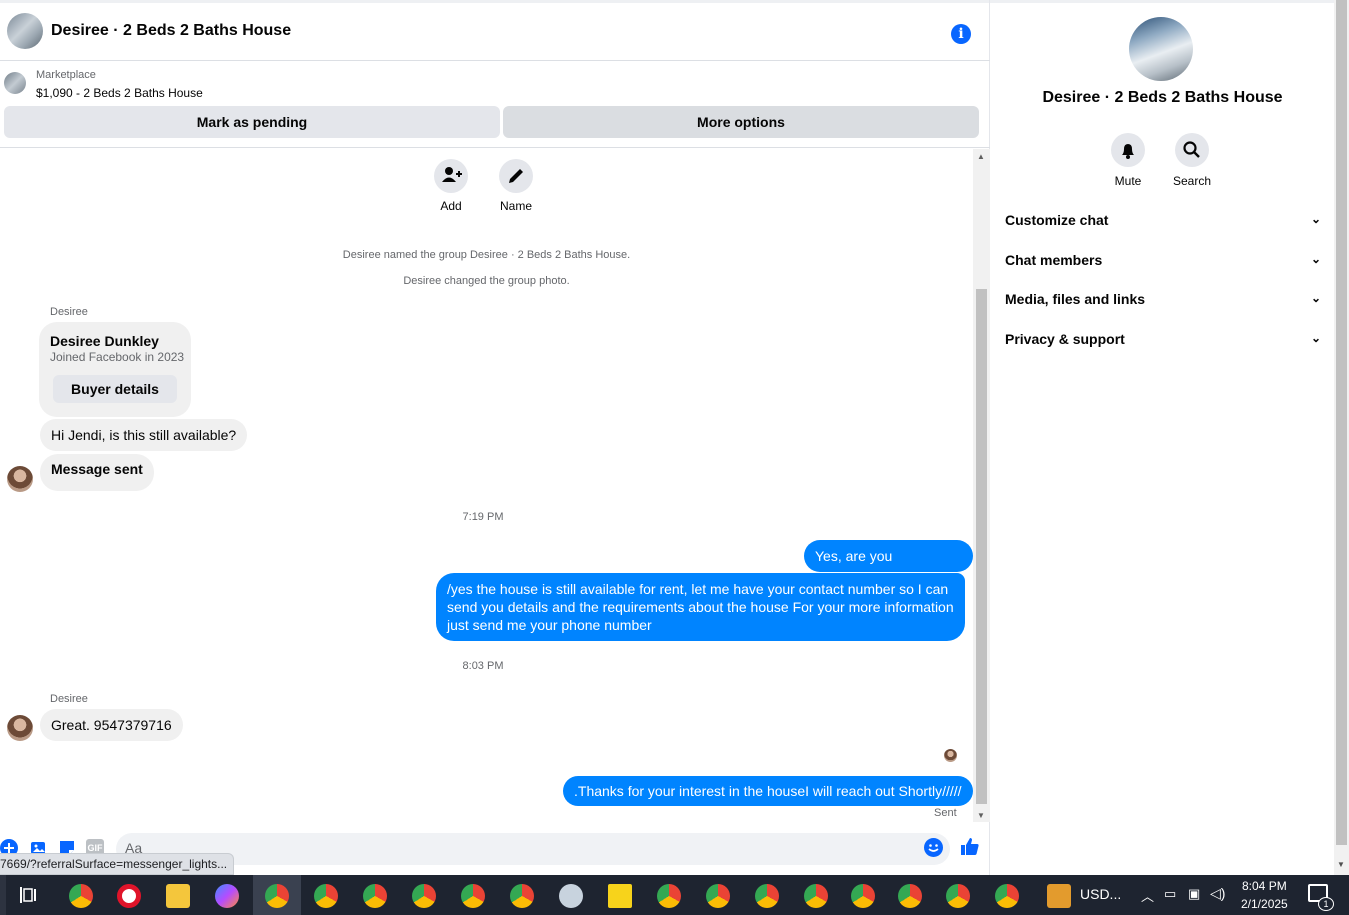 This screenshot has width=1349, height=915. What do you see at coordinates (129, 896) in the screenshot?
I see `opera-icon` at bounding box center [129, 896].